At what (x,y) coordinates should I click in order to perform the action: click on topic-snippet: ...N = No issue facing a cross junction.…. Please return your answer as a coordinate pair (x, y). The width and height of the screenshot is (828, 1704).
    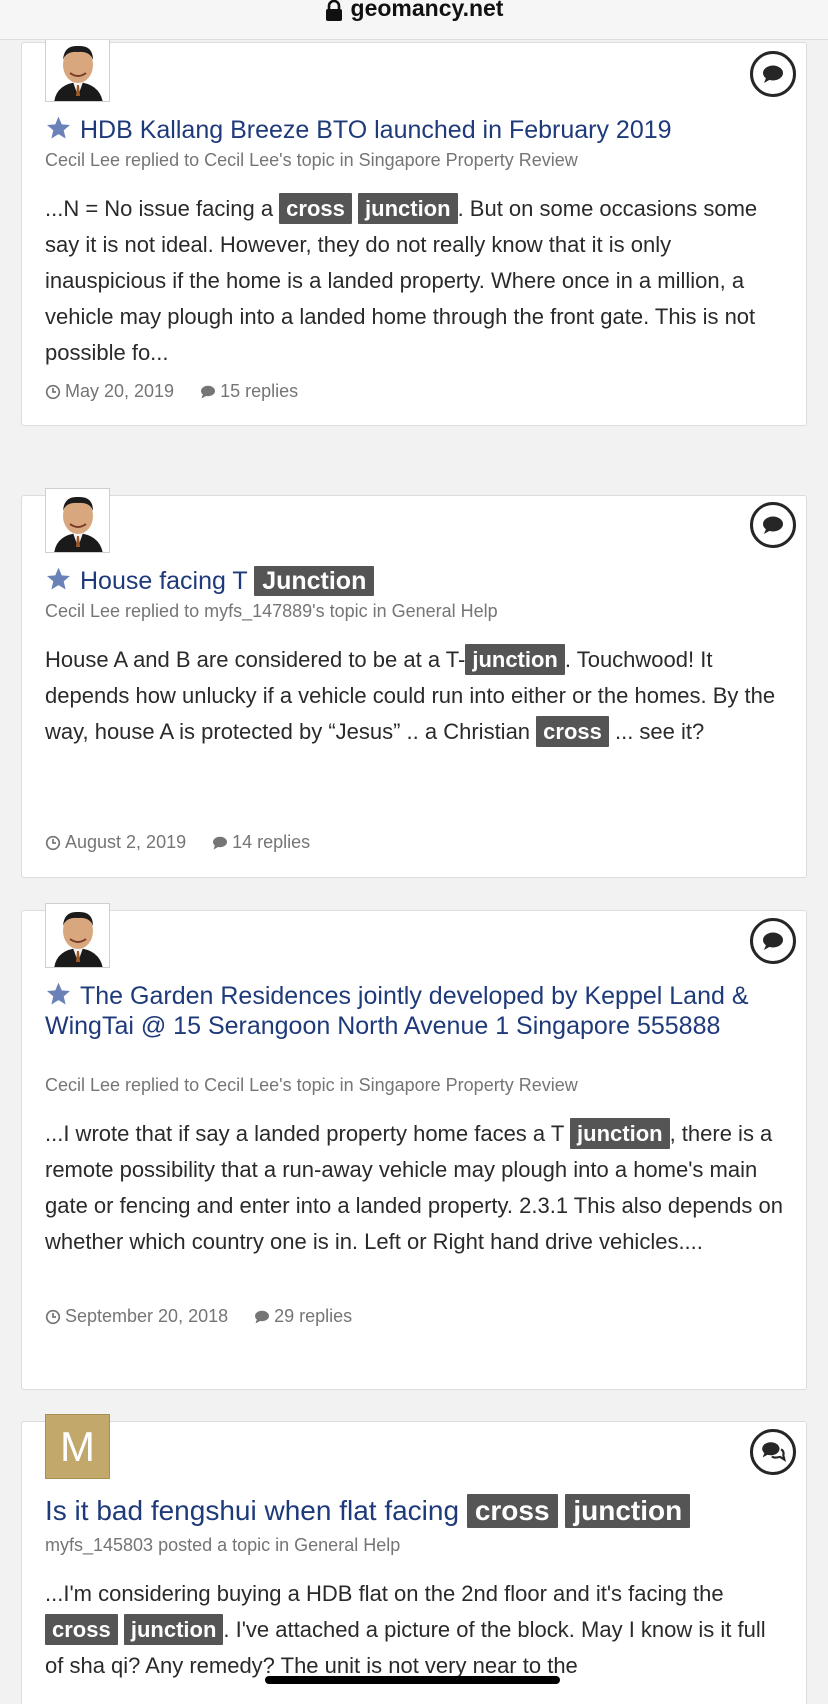
    Looking at the image, I should click on (414, 281).